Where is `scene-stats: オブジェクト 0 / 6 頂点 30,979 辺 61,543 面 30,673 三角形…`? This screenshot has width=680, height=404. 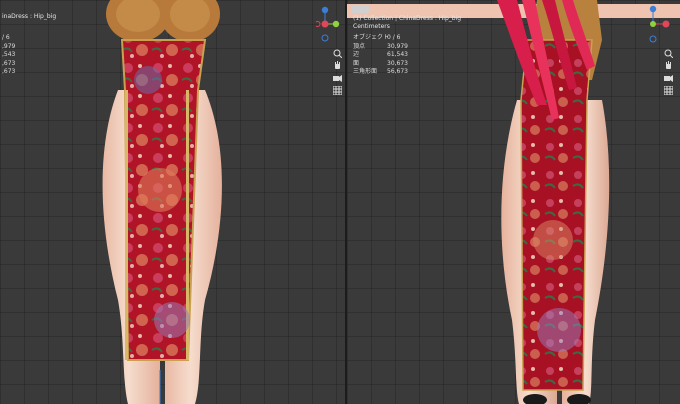 scene-stats: オブジェクト 0 / 6 頂点 30,979 辺 61,543 面 30,673 三角形… is located at coordinates (380, 55).